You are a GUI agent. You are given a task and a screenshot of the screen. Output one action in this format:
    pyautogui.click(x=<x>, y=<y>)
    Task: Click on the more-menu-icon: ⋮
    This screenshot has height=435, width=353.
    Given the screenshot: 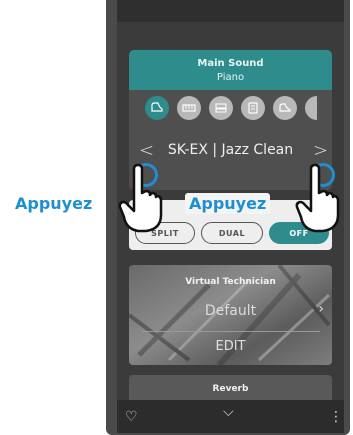 What is the action you would take?
    pyautogui.click(x=336, y=417)
    